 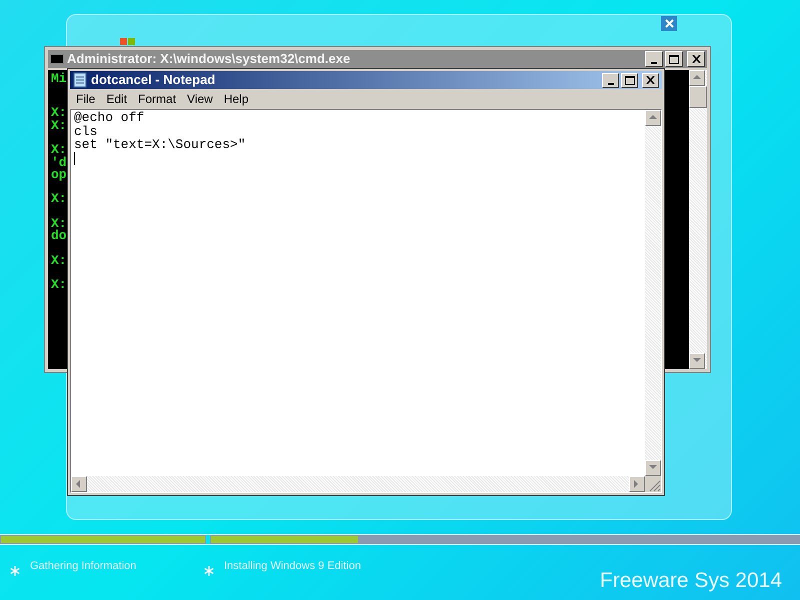 What do you see at coordinates (85, 99) in the screenshot?
I see `menu-item: File` at bounding box center [85, 99].